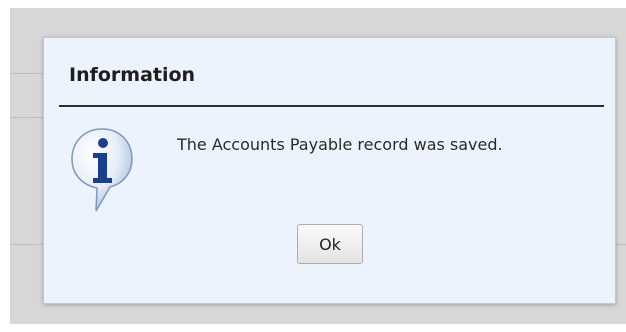 The height and width of the screenshot is (332, 626). What do you see at coordinates (331, 106) in the screenshot?
I see `title-divider` at bounding box center [331, 106].